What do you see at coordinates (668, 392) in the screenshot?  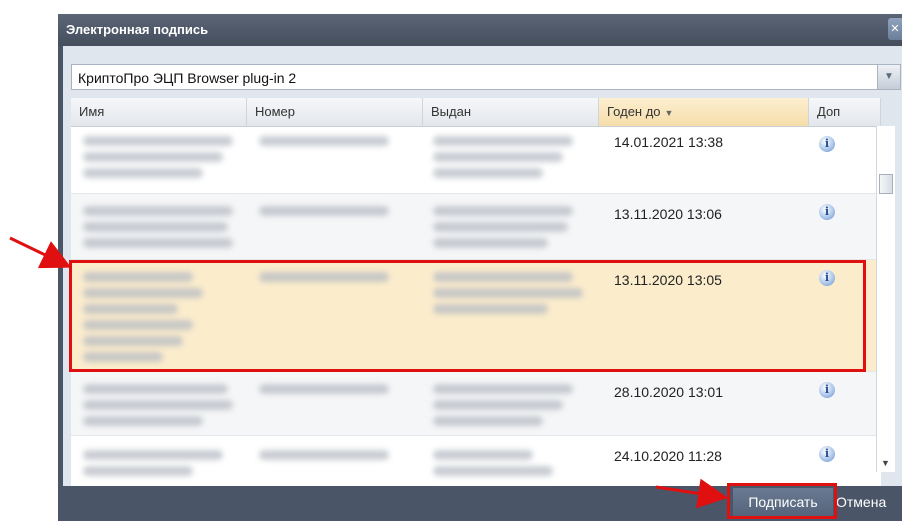 I see `valid-to-date: 28.10.2020 13:01` at bounding box center [668, 392].